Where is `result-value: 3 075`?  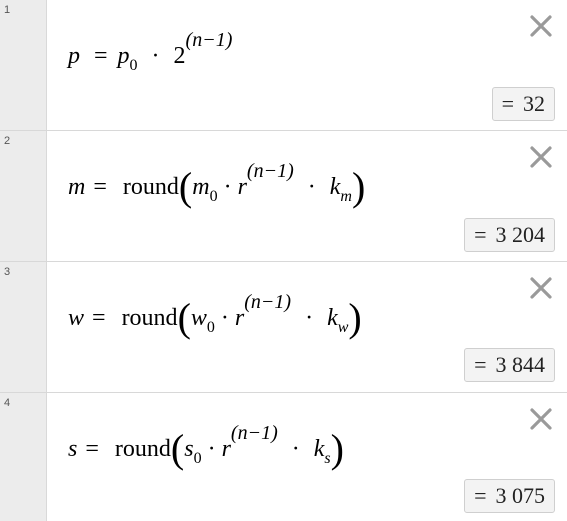 result-value: 3 075 is located at coordinates (520, 495).